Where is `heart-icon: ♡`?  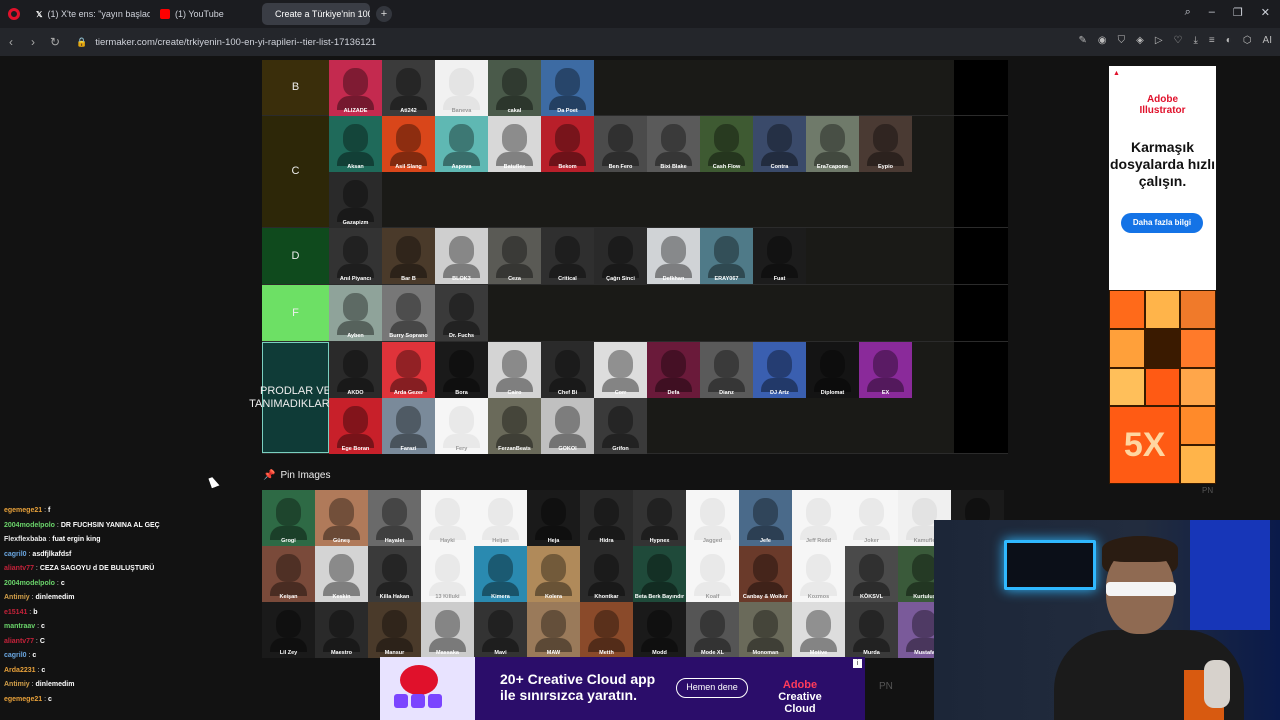 heart-icon: ♡ is located at coordinates (1178, 40).